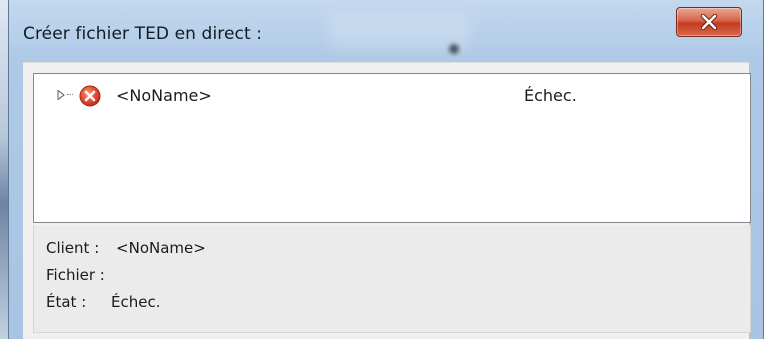  I want to click on detail-client: Client : <NoName>, so click(126, 248).